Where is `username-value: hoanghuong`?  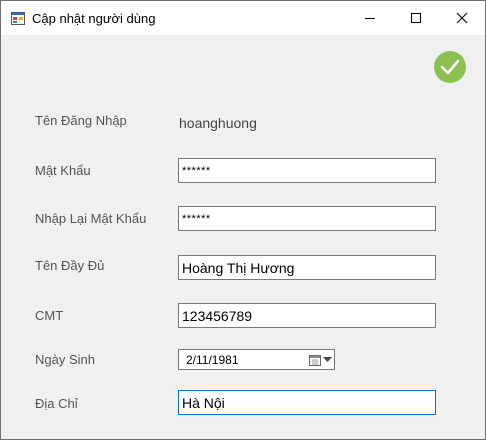 username-value: hoanghuong is located at coordinates (218, 123).